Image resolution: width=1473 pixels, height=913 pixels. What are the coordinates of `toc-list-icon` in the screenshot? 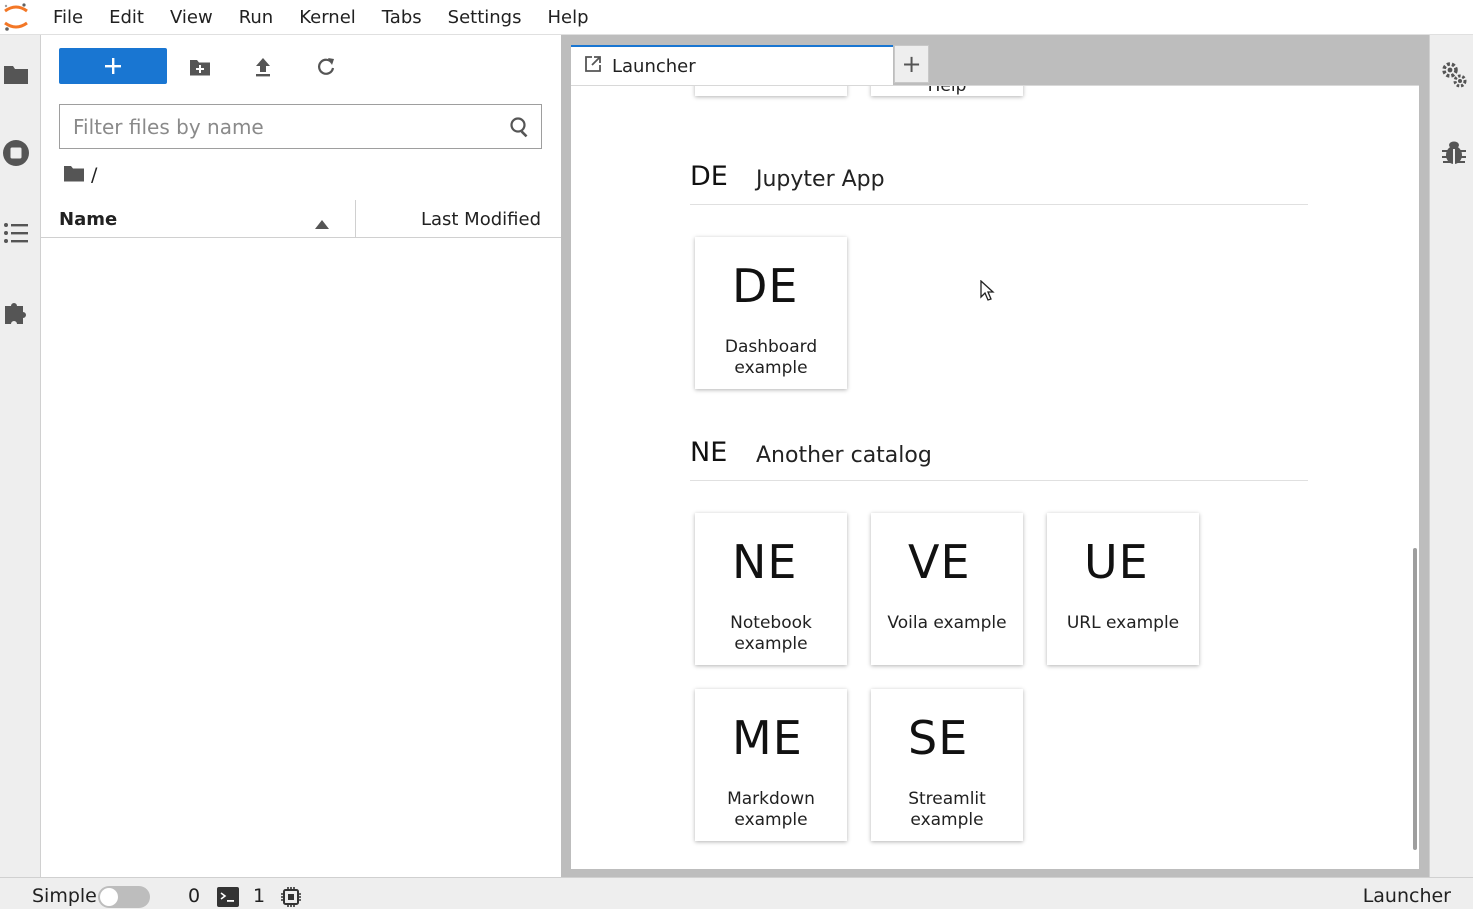 It's located at (16, 233).